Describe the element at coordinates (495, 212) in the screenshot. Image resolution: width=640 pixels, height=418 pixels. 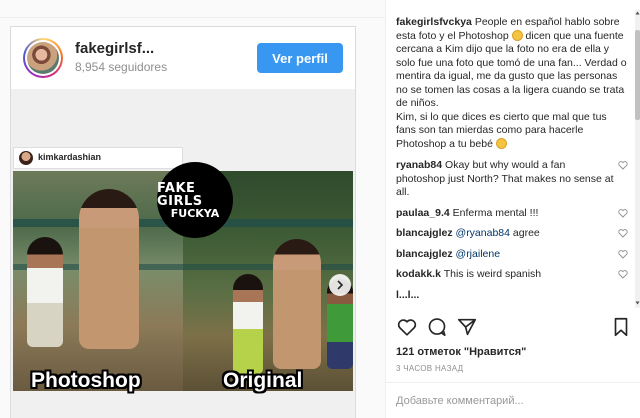
I see `comment-text: Enferma mental !!!` at that location.